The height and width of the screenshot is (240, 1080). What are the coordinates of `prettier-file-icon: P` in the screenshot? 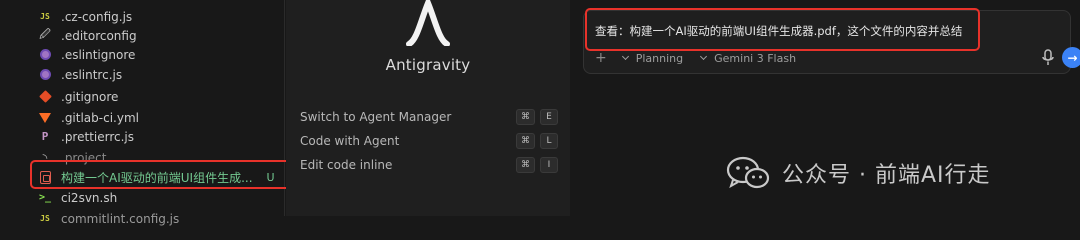 It's located at (45, 136).